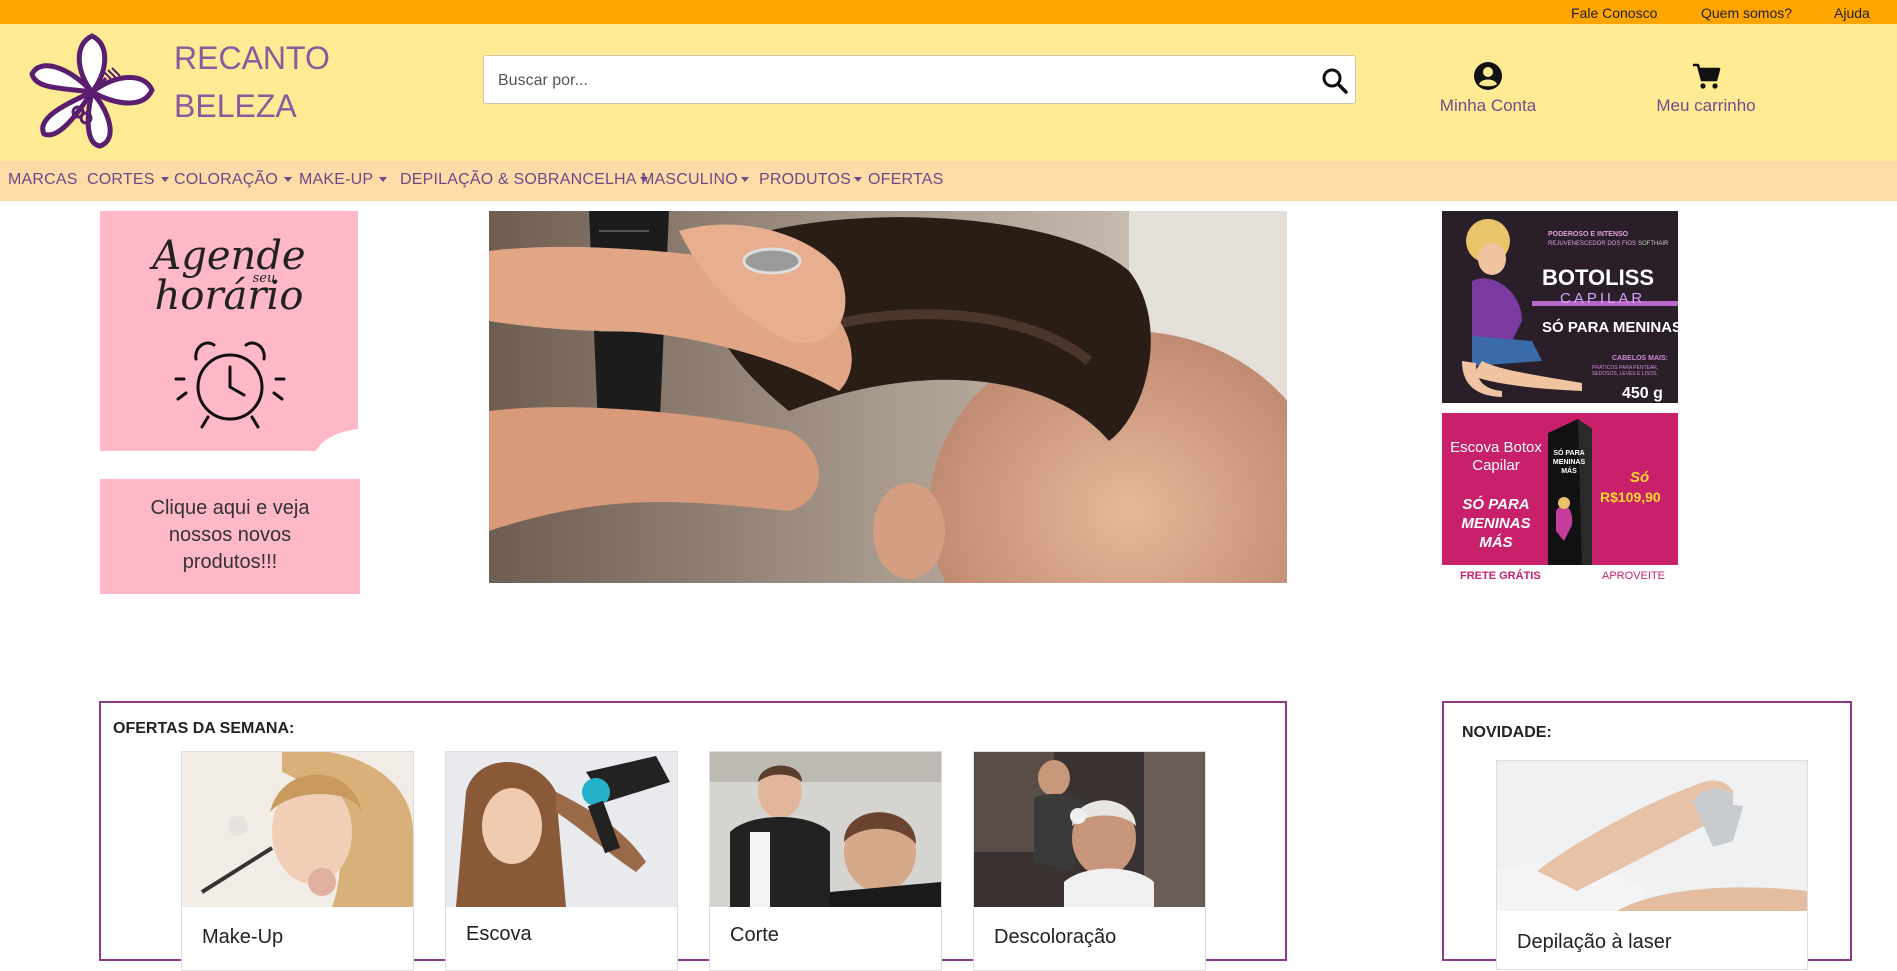 The height and width of the screenshot is (971, 1897). I want to click on escova-footer: FRETE GRÁTIS APROVEITE, so click(1560, 577).